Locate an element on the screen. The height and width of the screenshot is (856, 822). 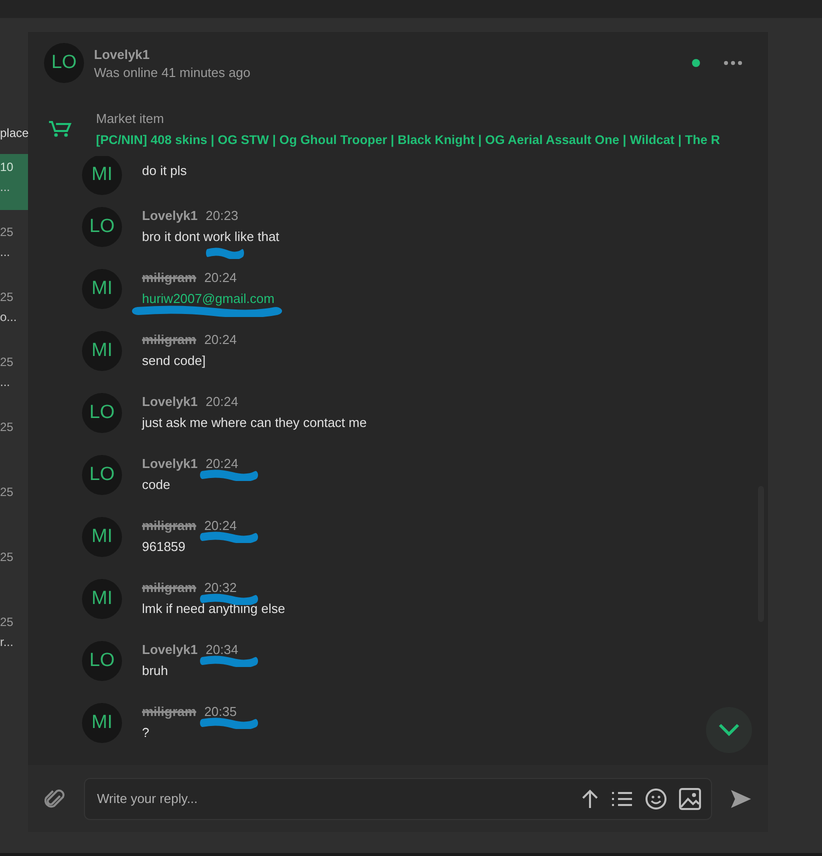
message-text: lmk if need anything else is located at coordinates (214, 608).